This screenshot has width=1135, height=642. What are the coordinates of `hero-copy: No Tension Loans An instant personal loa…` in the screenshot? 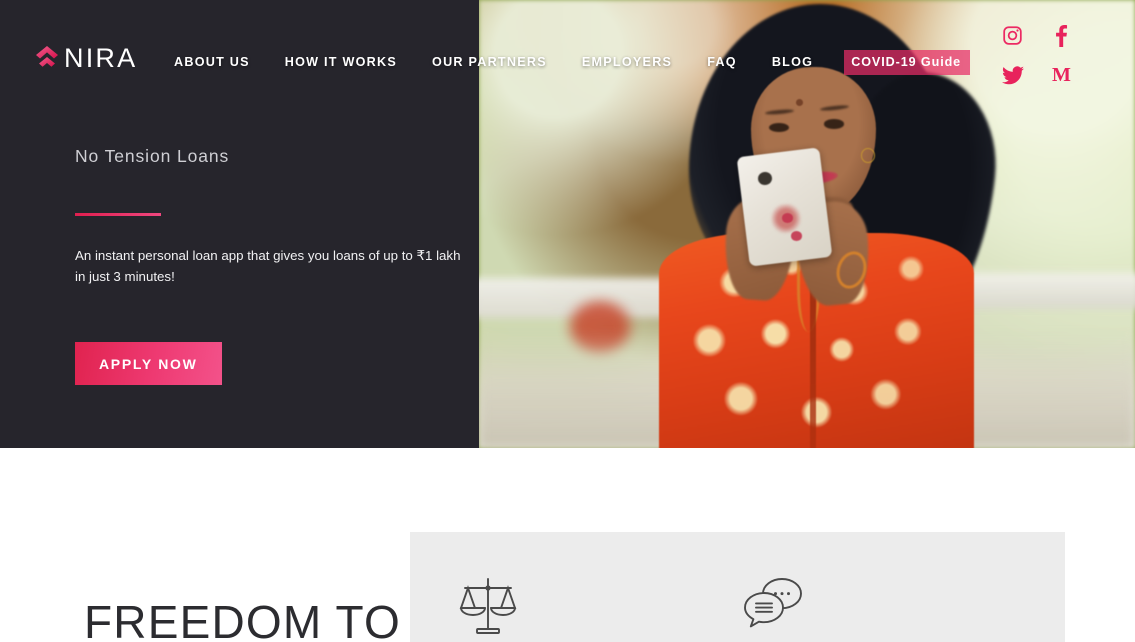 It's located at (275, 266).